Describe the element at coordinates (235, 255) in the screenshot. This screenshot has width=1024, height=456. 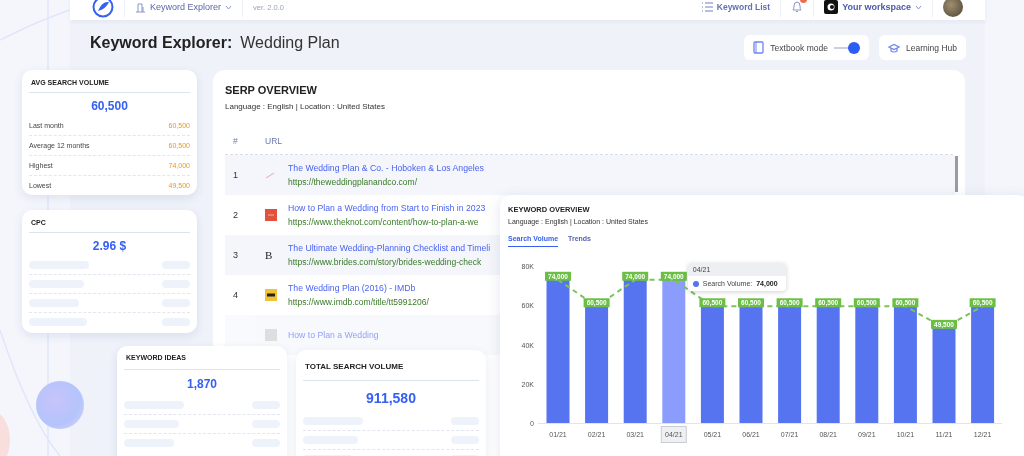
I see `row-number: 3` at that location.